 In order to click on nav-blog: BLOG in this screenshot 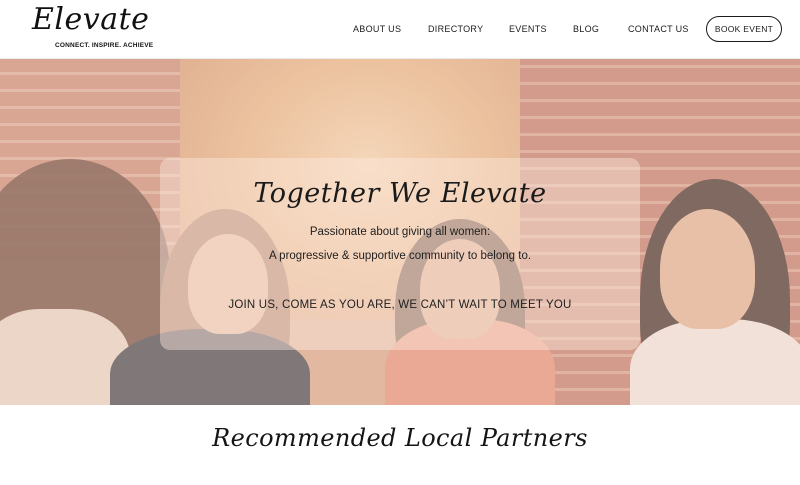, I will do `click(586, 29)`.